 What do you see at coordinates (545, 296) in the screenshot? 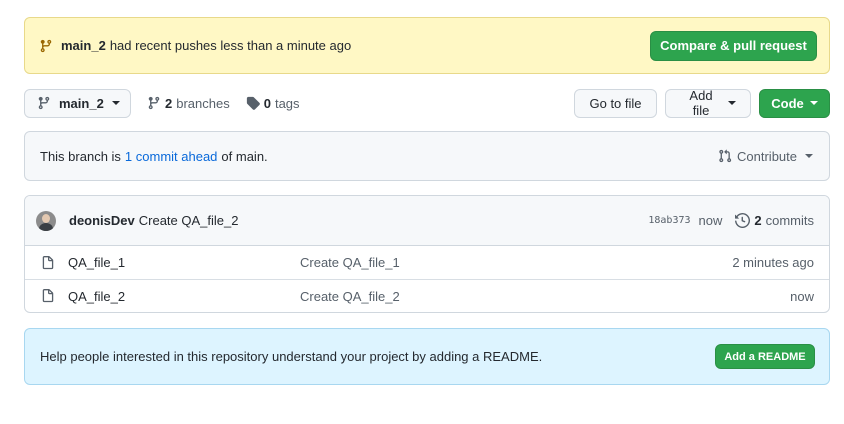
I see `file-commit-message: Create QA_file_2` at bounding box center [545, 296].